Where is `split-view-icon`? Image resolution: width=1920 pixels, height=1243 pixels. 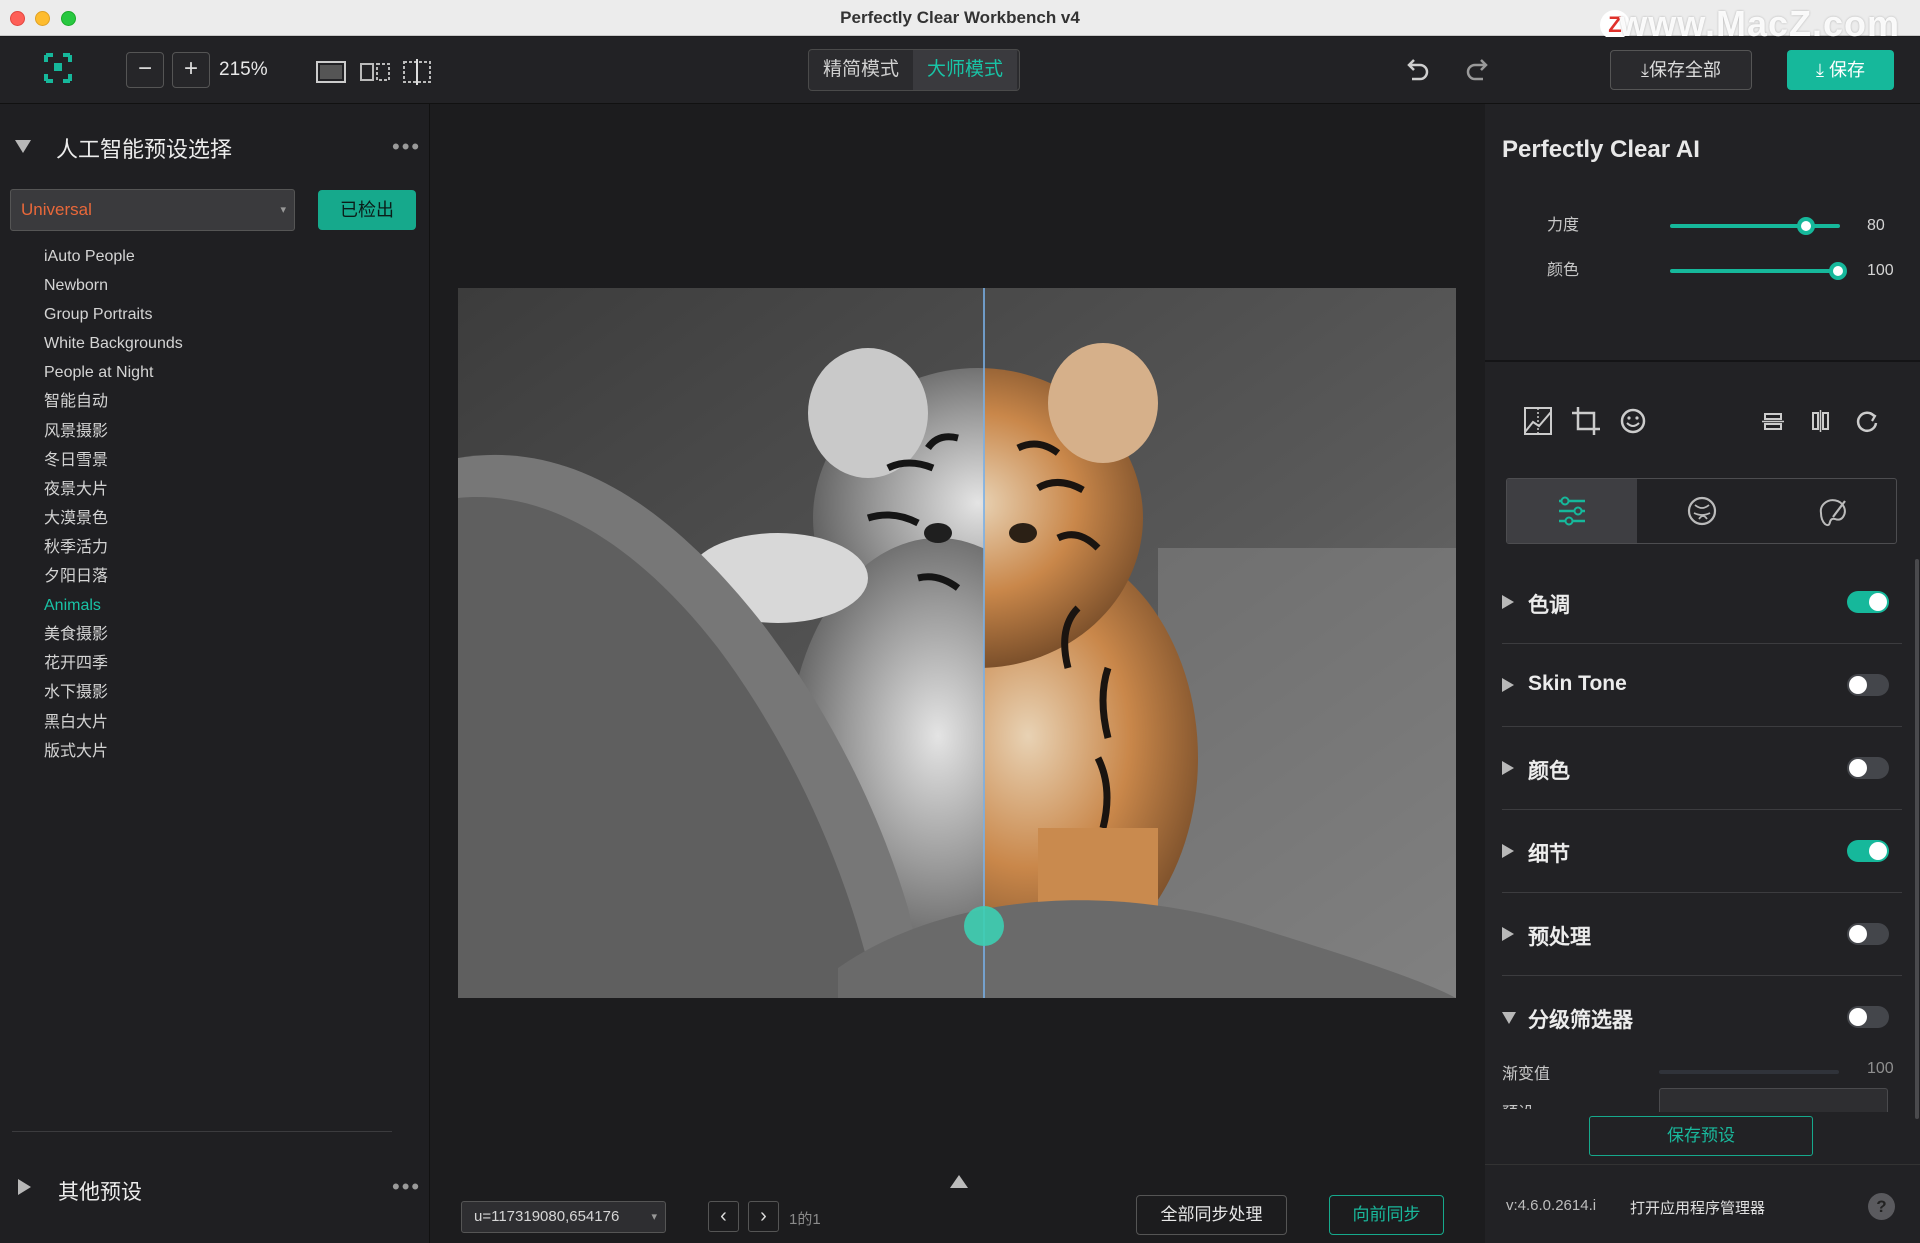
split-view-icon is located at coordinates (417, 72).